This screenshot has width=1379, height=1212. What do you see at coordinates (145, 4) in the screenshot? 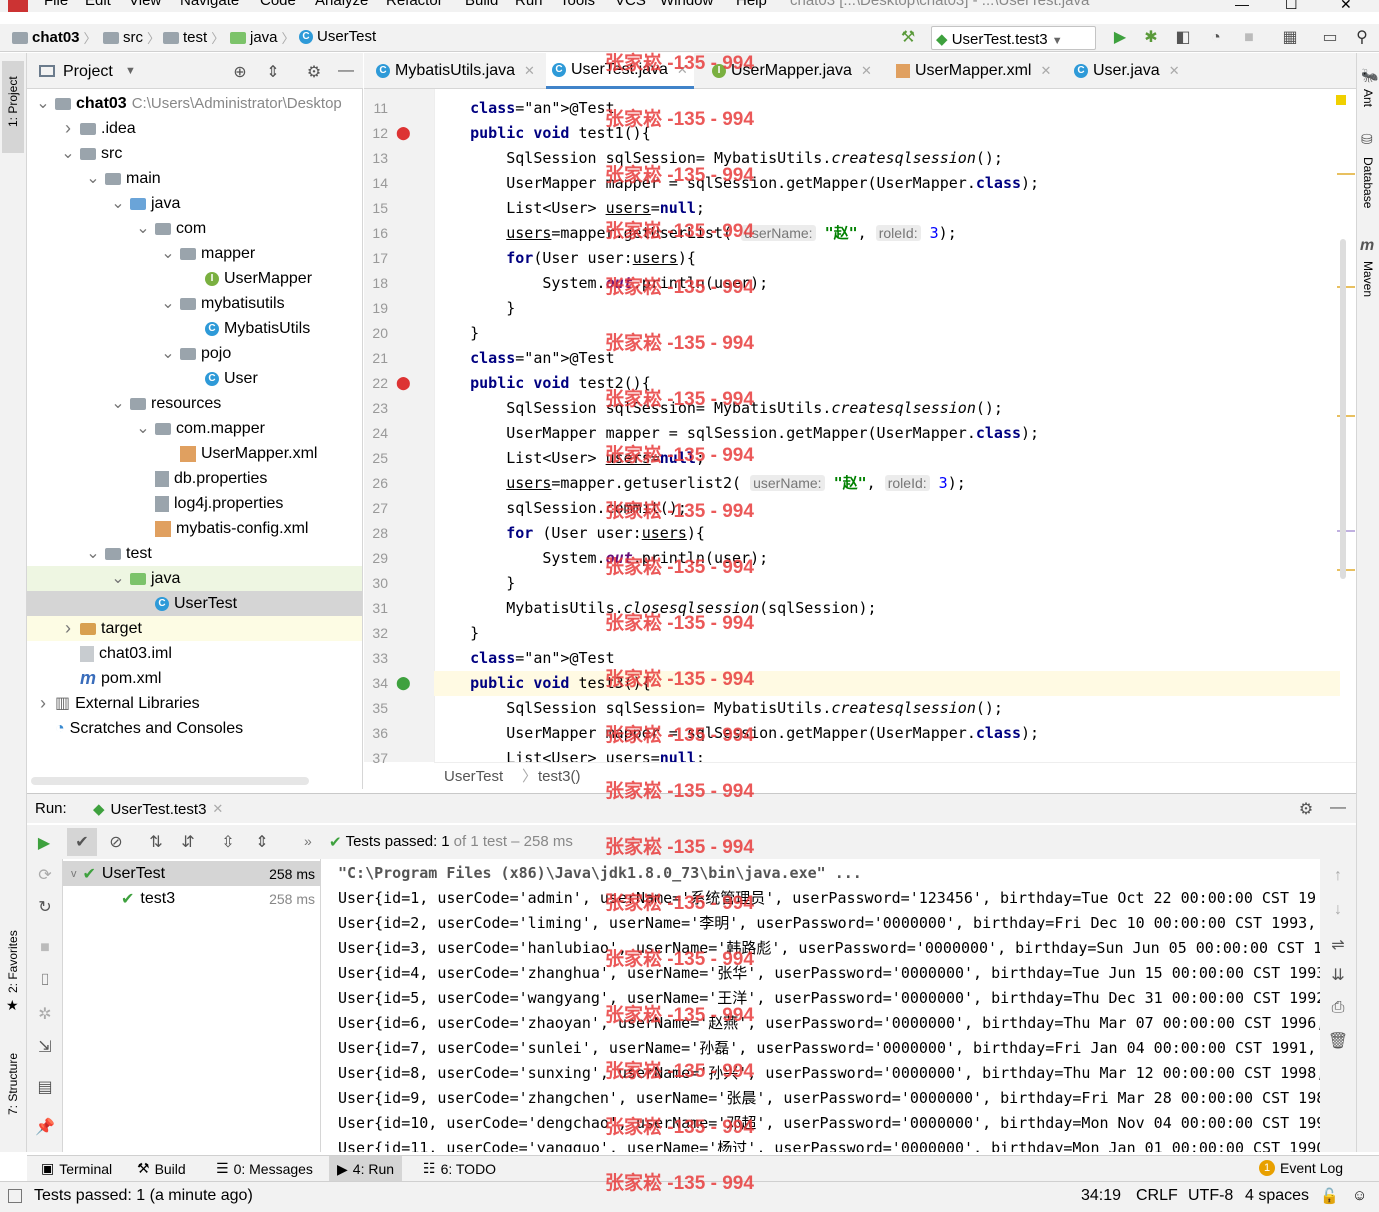
I see `menu-view: View` at bounding box center [145, 4].